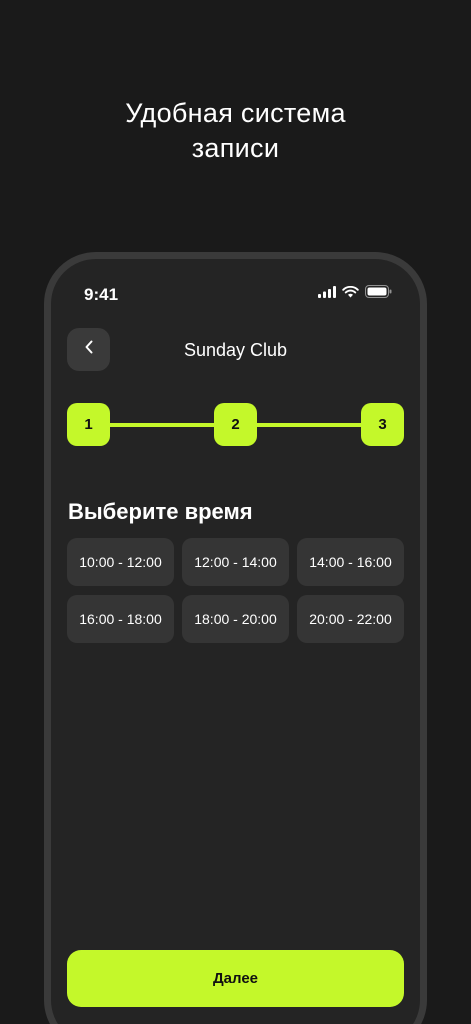 Image resolution: width=471 pixels, height=1024 pixels. I want to click on battery-icon, so click(378, 294).